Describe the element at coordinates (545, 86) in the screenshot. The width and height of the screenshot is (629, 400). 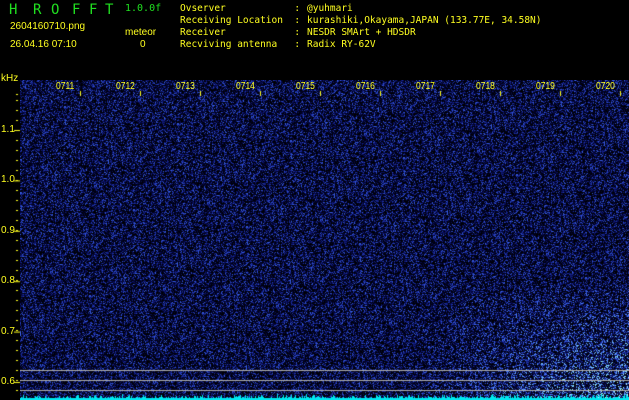
I see `time-tick-label: 0719` at that location.